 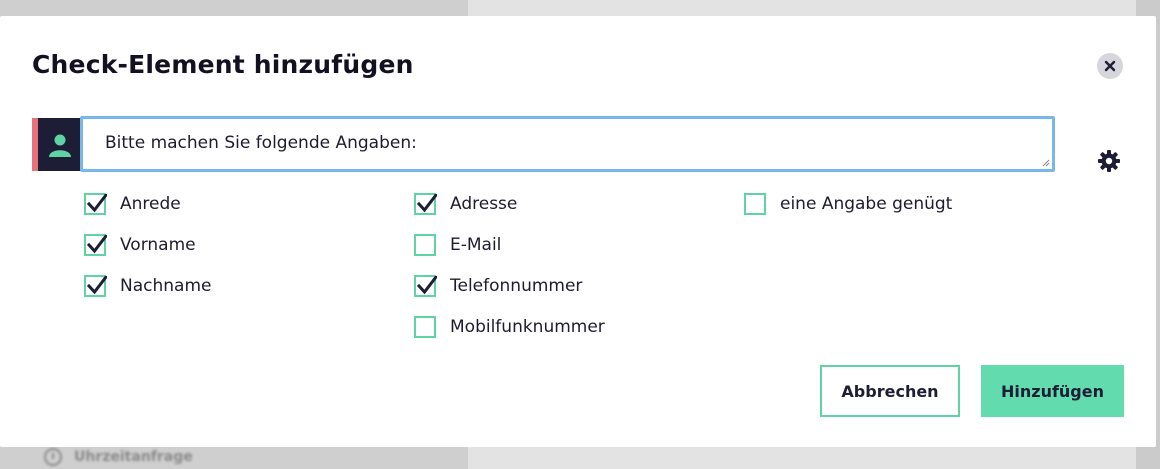 I want to click on add-button-label: Hinzufügen, so click(x=1052, y=391).